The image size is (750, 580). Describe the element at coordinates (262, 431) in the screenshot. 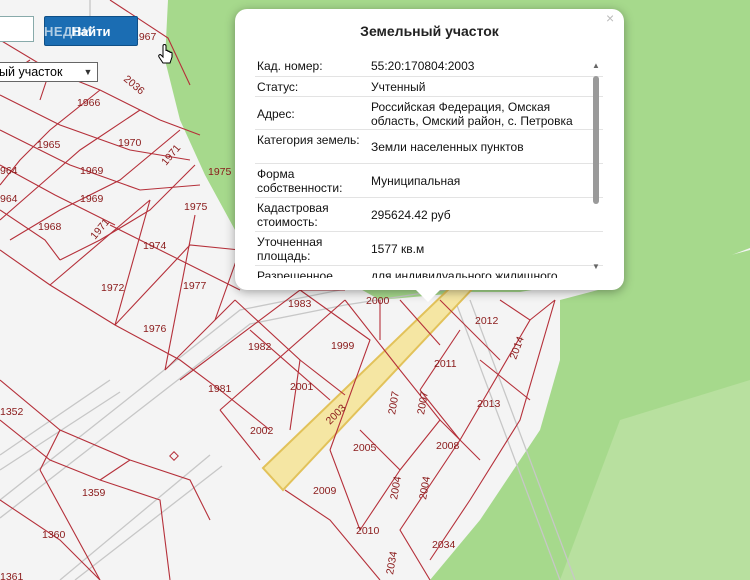

I see `plot-number-label: 2002` at that location.